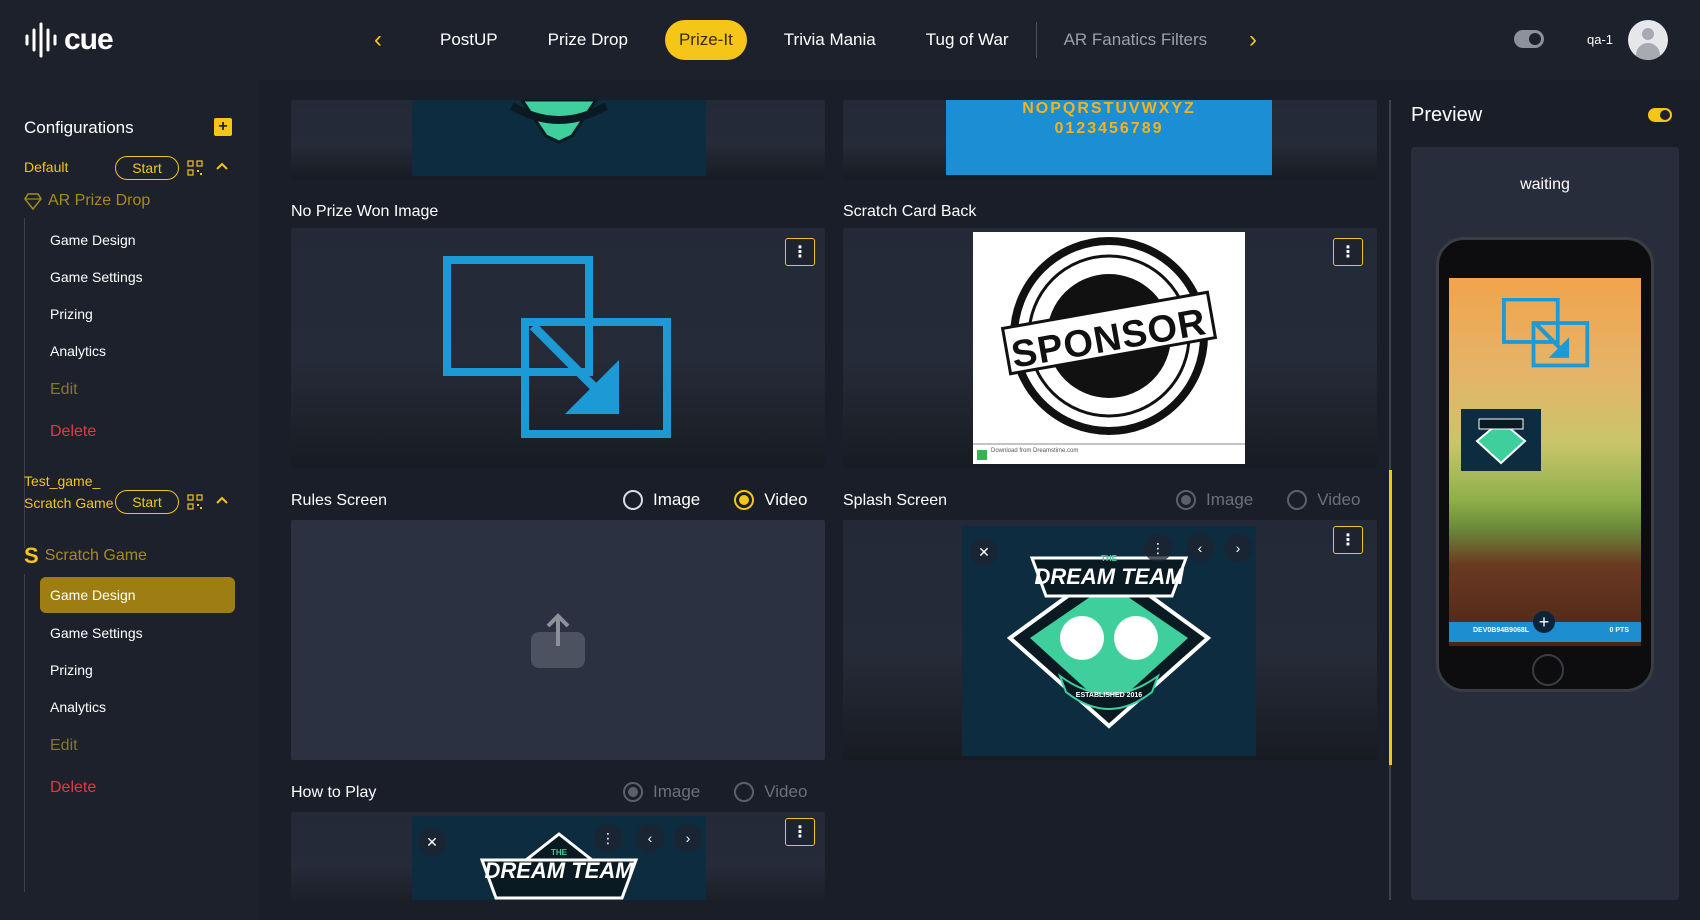 This screenshot has height=920, width=1700. What do you see at coordinates (1648, 51) in the screenshot?
I see `avatar-body` at bounding box center [1648, 51].